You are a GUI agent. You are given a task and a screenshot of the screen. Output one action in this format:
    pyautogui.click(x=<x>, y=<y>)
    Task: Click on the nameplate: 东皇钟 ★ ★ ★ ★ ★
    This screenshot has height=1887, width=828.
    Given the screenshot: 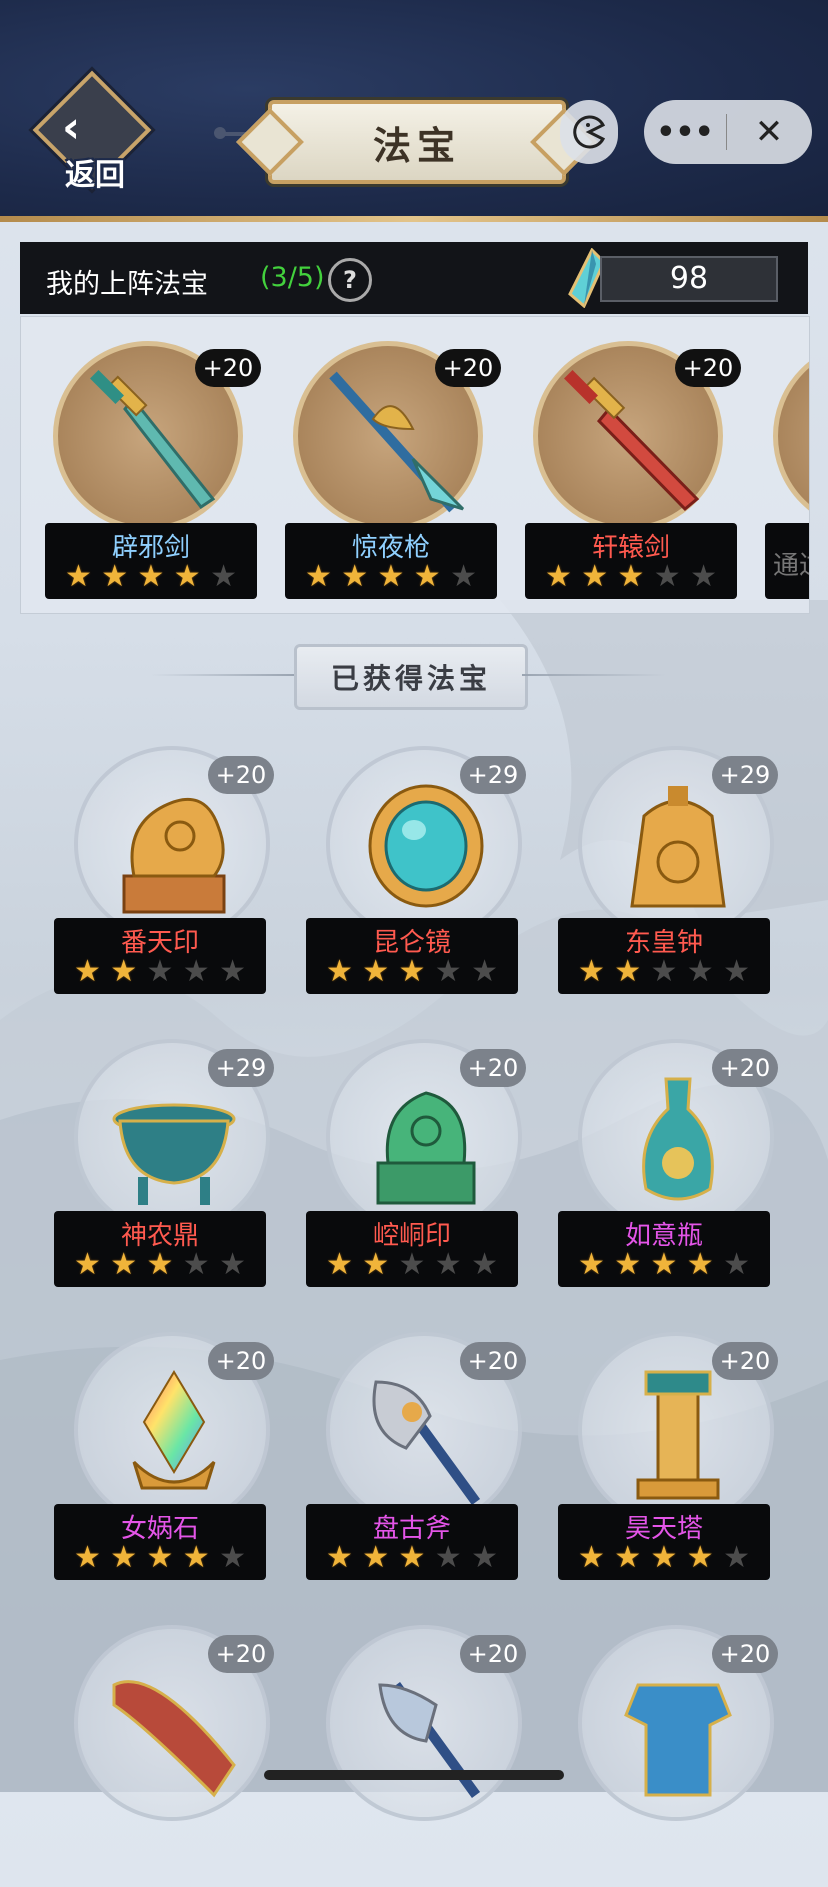 What is the action you would take?
    pyautogui.click(x=664, y=956)
    